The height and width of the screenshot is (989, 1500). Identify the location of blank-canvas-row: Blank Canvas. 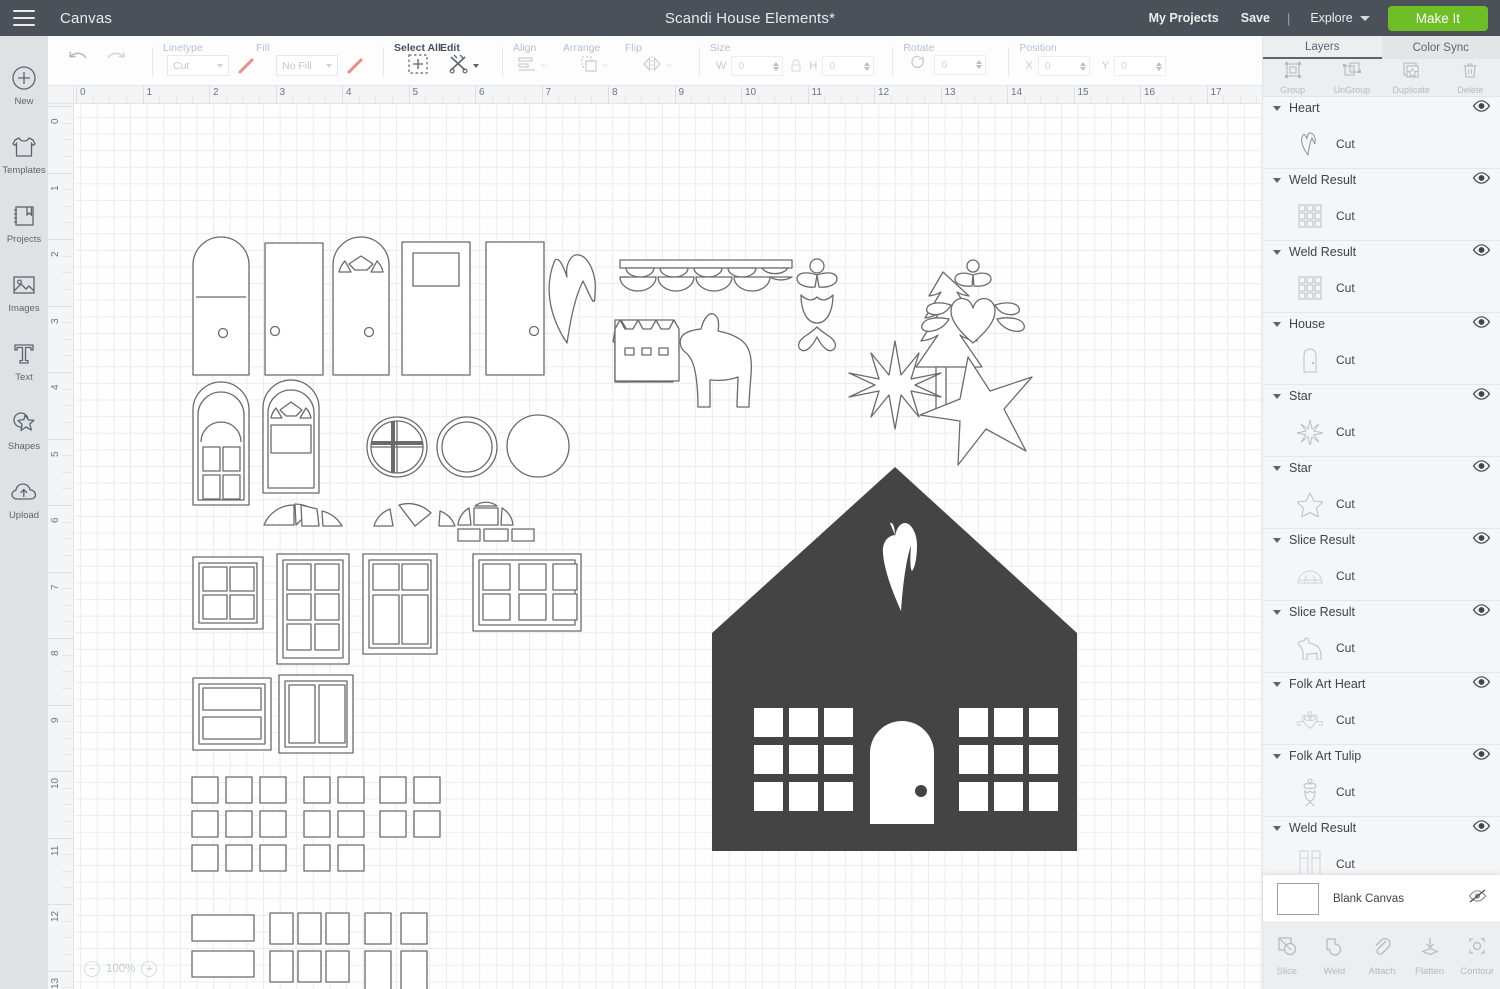
(1381, 898).